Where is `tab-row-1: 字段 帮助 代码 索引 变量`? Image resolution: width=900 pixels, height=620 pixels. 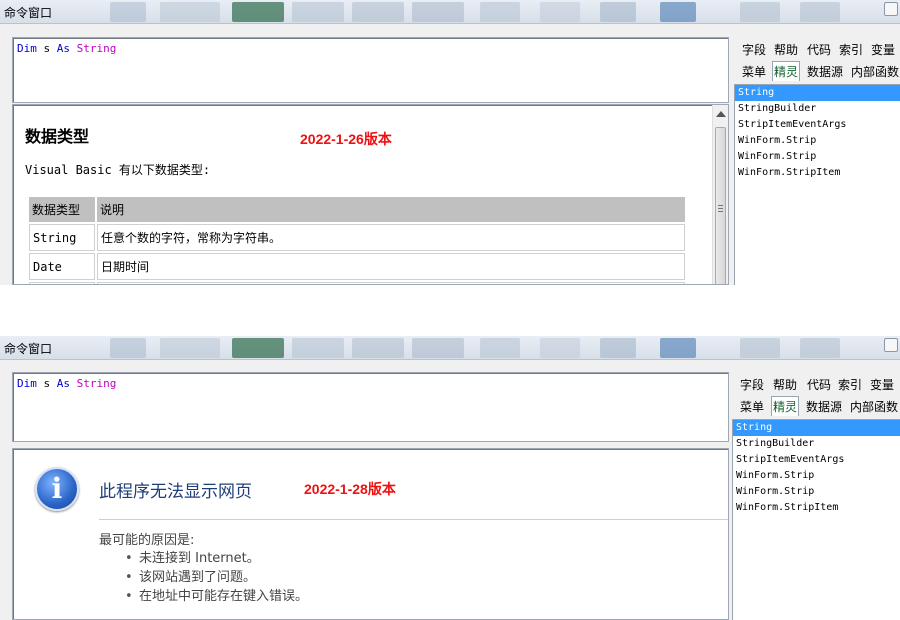
tab-row-1: 字段 帮助 代码 索引 变量 is located at coordinates (815, 385).